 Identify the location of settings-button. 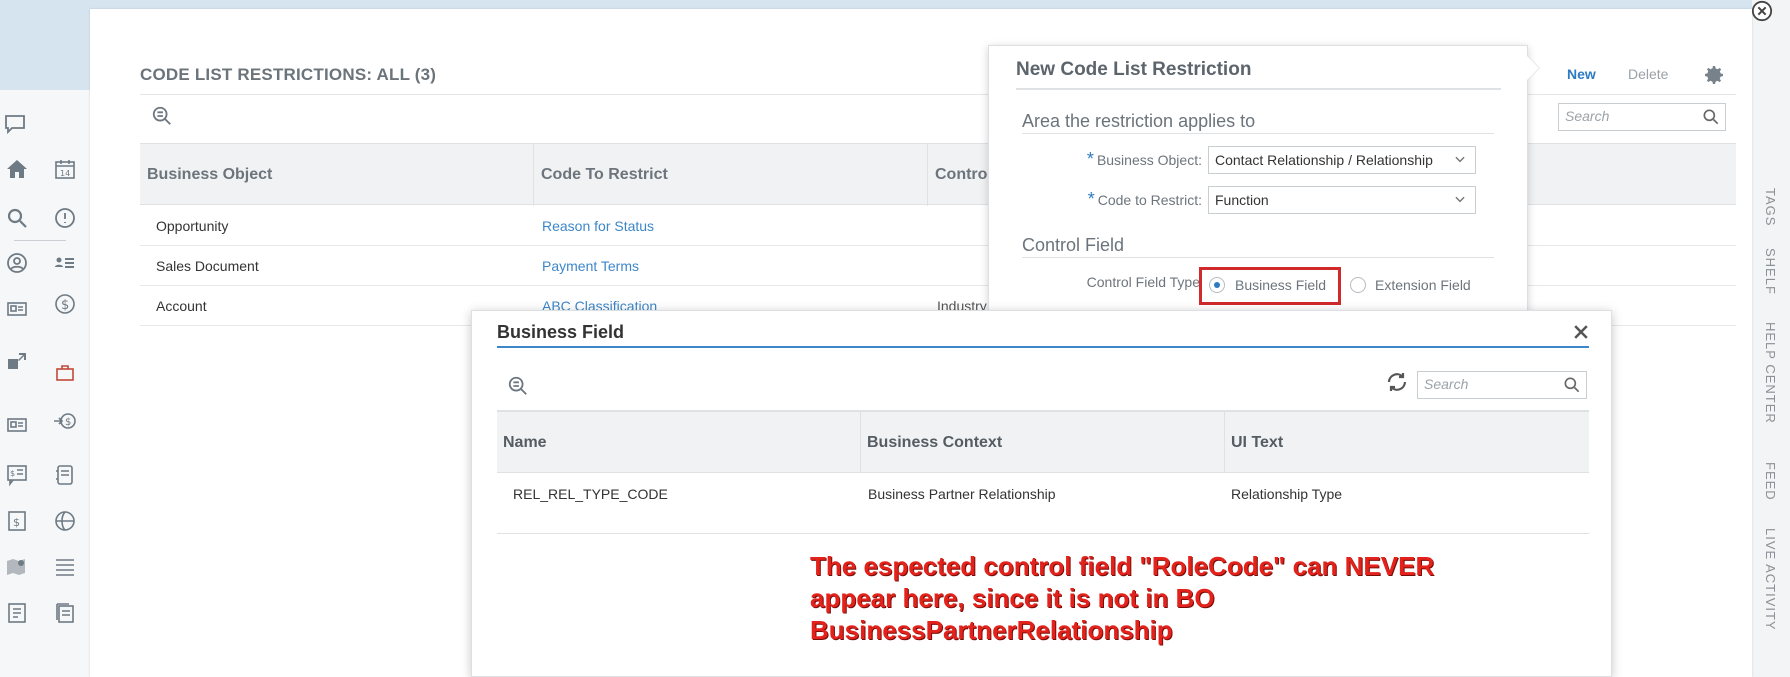
(1714, 75).